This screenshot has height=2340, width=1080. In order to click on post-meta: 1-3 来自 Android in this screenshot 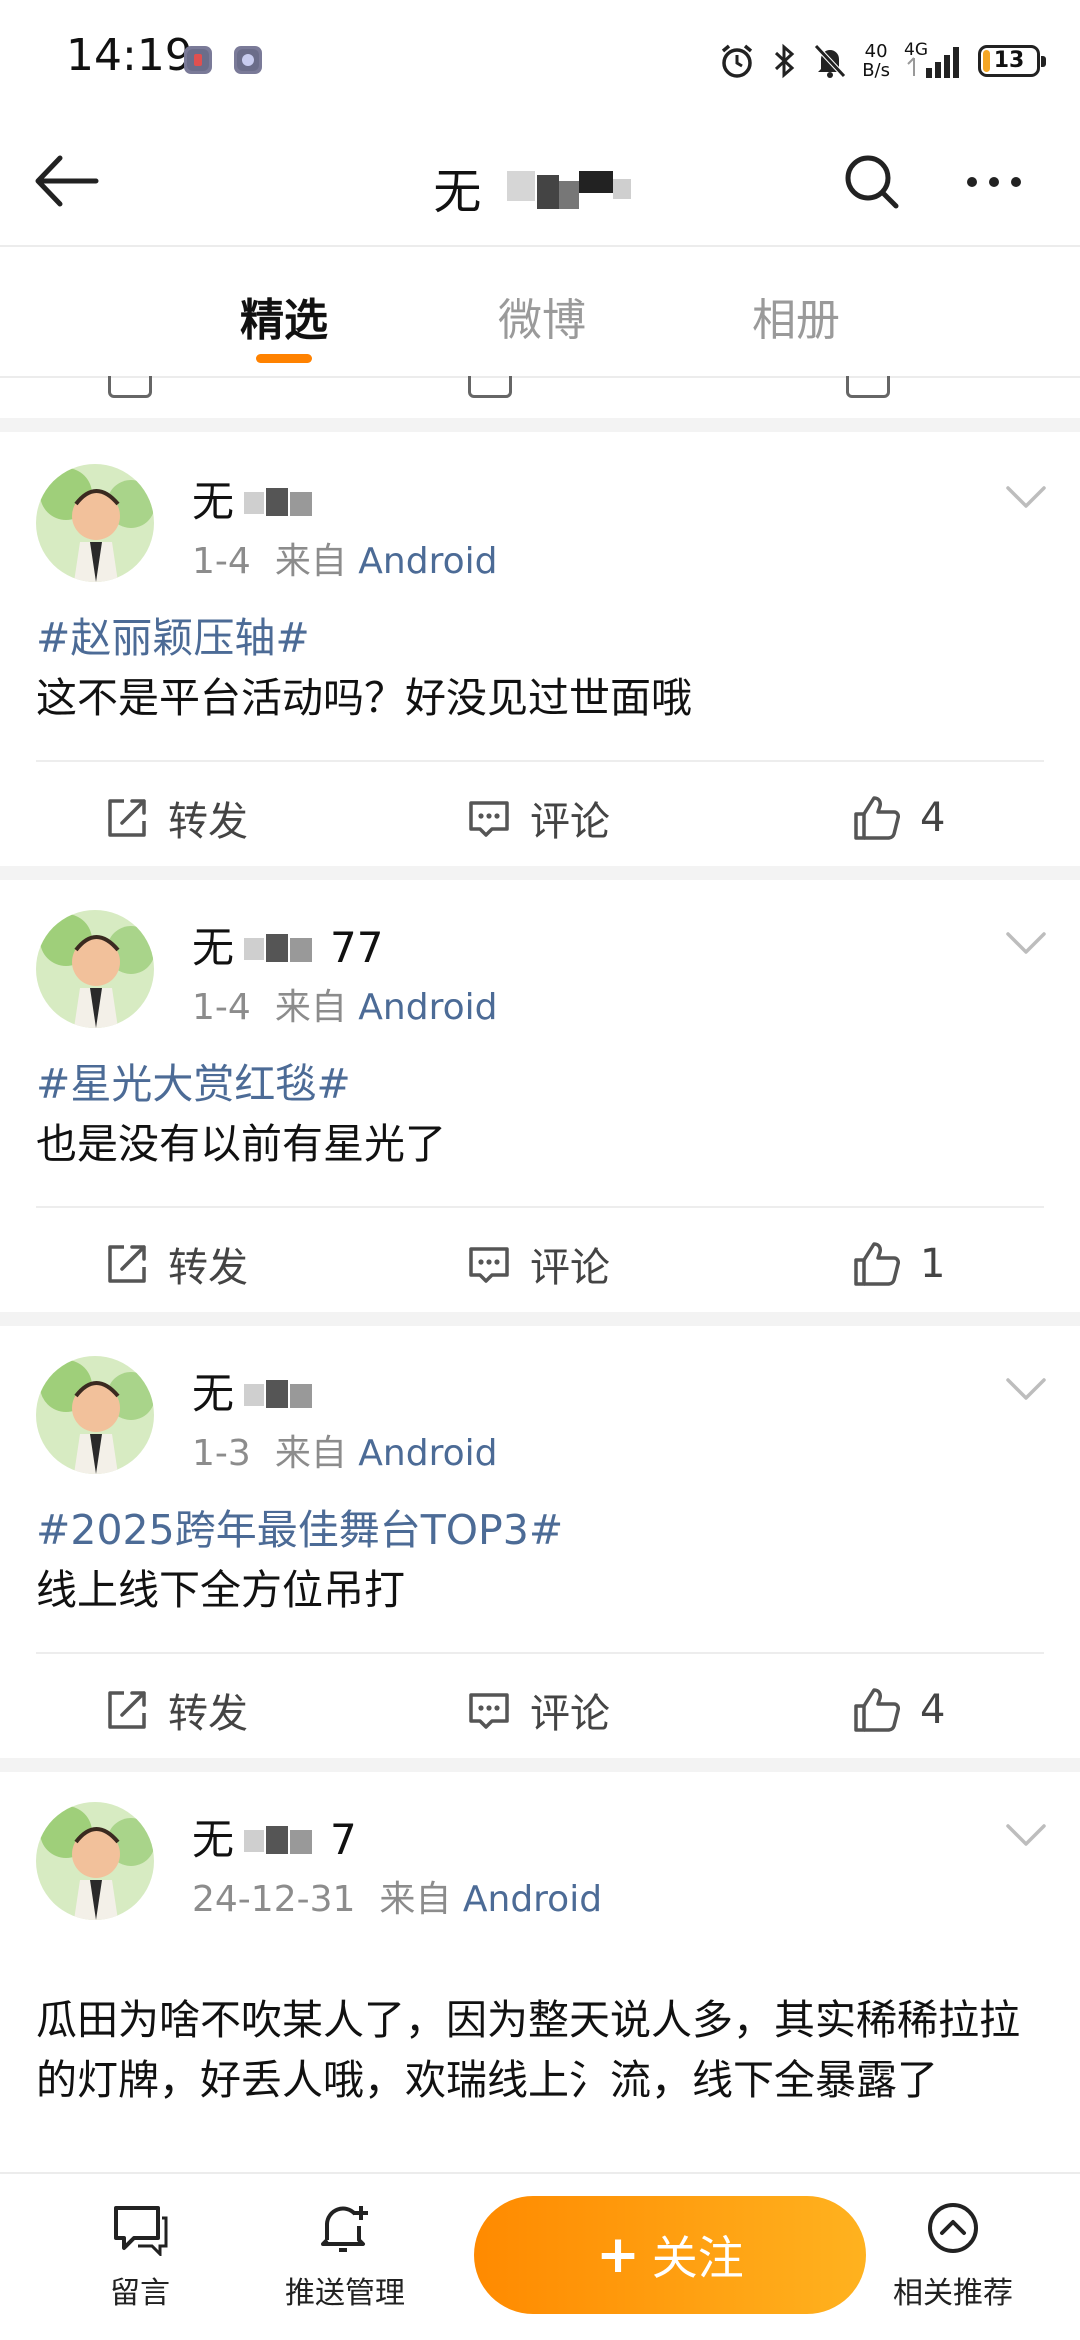, I will do `click(344, 1450)`.